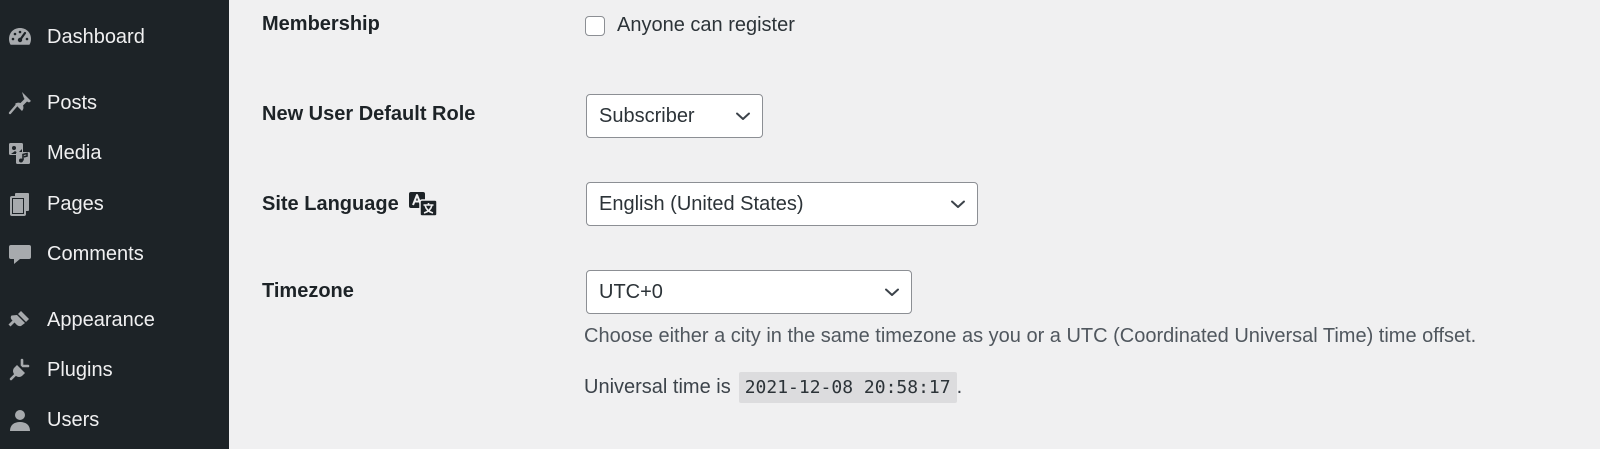 This screenshot has height=449, width=1600. I want to click on universal-time-line: Universal time is 2021-12-08 20:58:17 ., so click(773, 387).